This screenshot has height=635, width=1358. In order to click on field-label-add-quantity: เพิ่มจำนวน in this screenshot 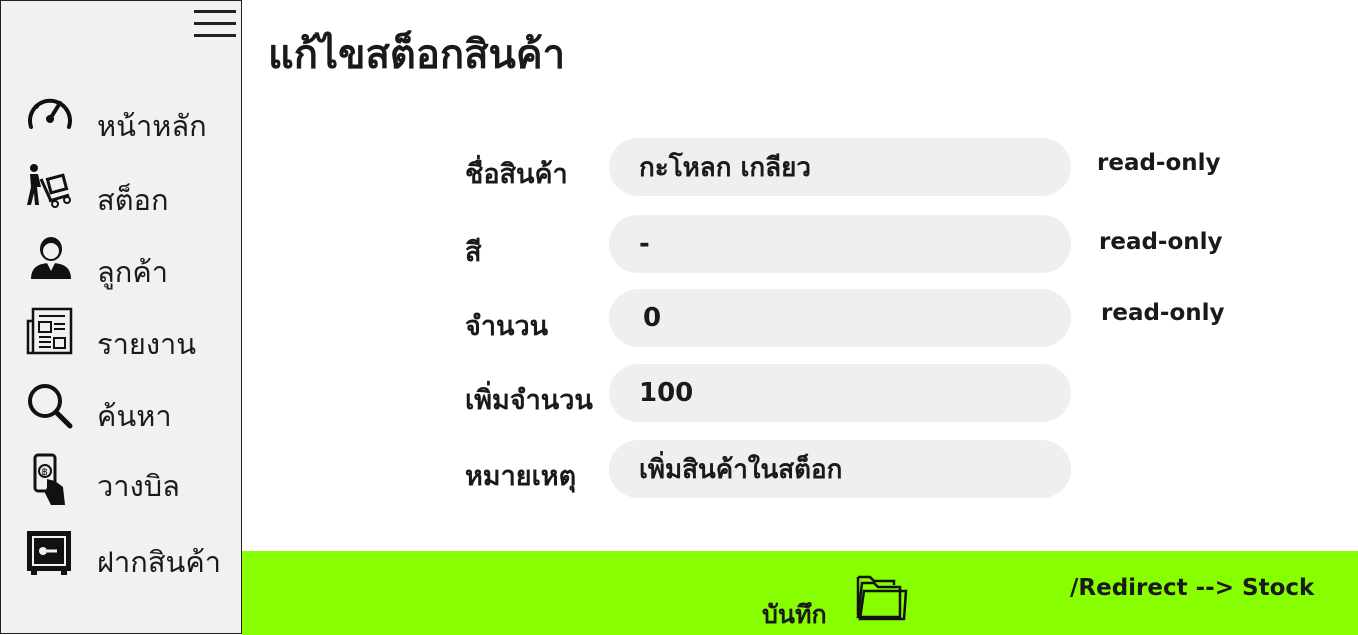, I will do `click(529, 400)`.